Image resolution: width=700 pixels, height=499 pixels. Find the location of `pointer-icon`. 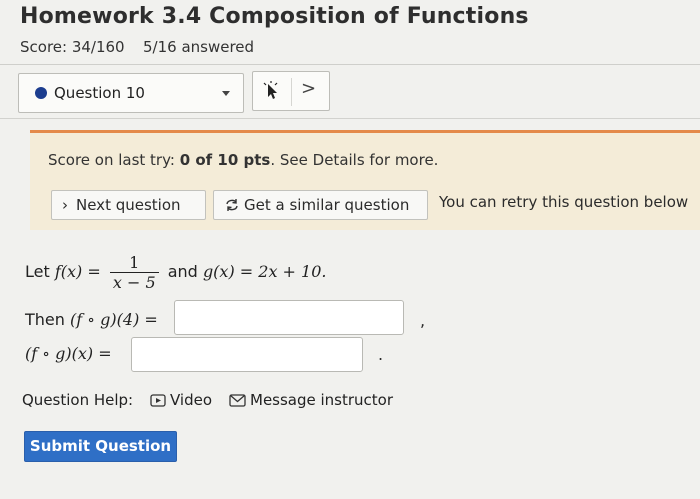

pointer-icon is located at coordinates (273, 92).